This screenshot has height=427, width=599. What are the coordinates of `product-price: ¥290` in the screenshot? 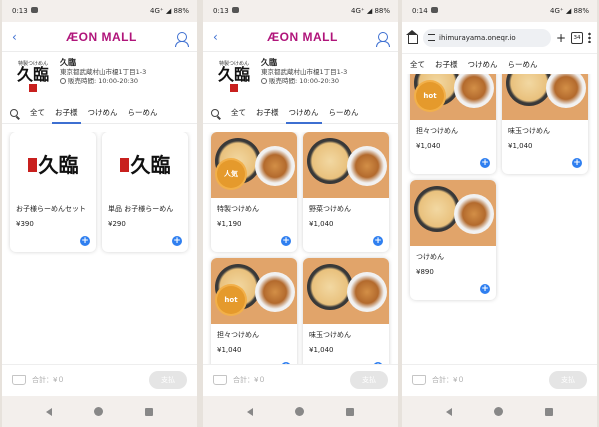 It's located at (117, 224).